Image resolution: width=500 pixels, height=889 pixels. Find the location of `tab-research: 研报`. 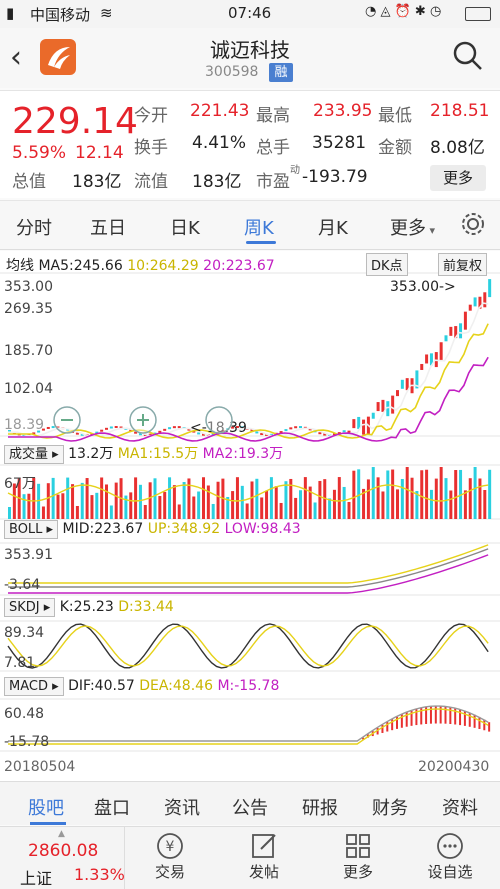

tab-research: 研报 is located at coordinates (320, 807).